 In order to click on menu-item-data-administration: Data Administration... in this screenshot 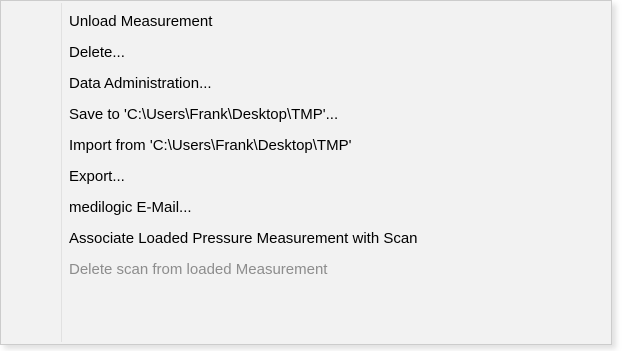, I will do `click(306, 83)`.